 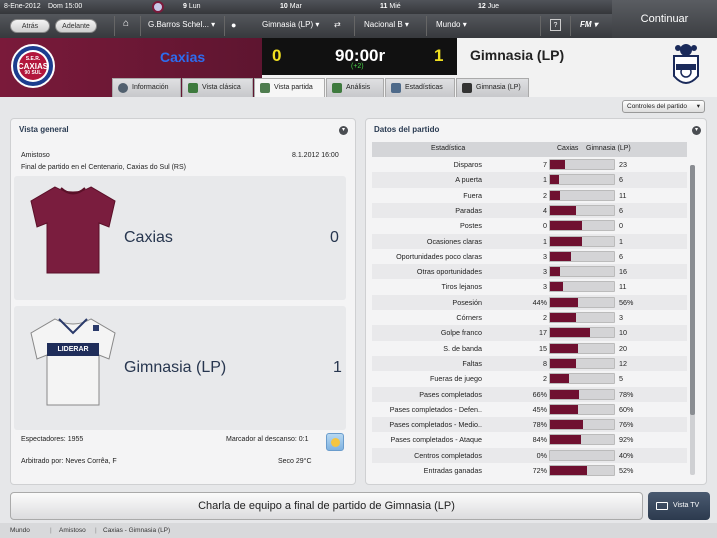 I want to click on stat-row: Pases completados 66% 78%, so click(x=529, y=394).